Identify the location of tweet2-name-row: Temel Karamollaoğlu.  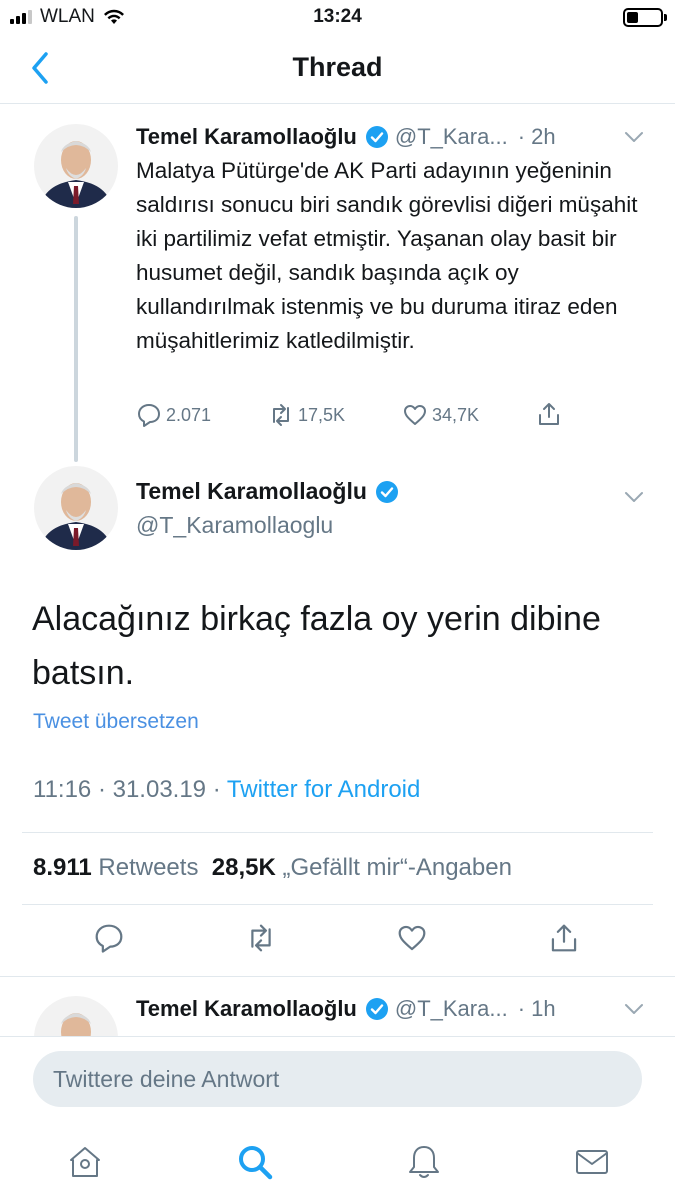
(270, 491).